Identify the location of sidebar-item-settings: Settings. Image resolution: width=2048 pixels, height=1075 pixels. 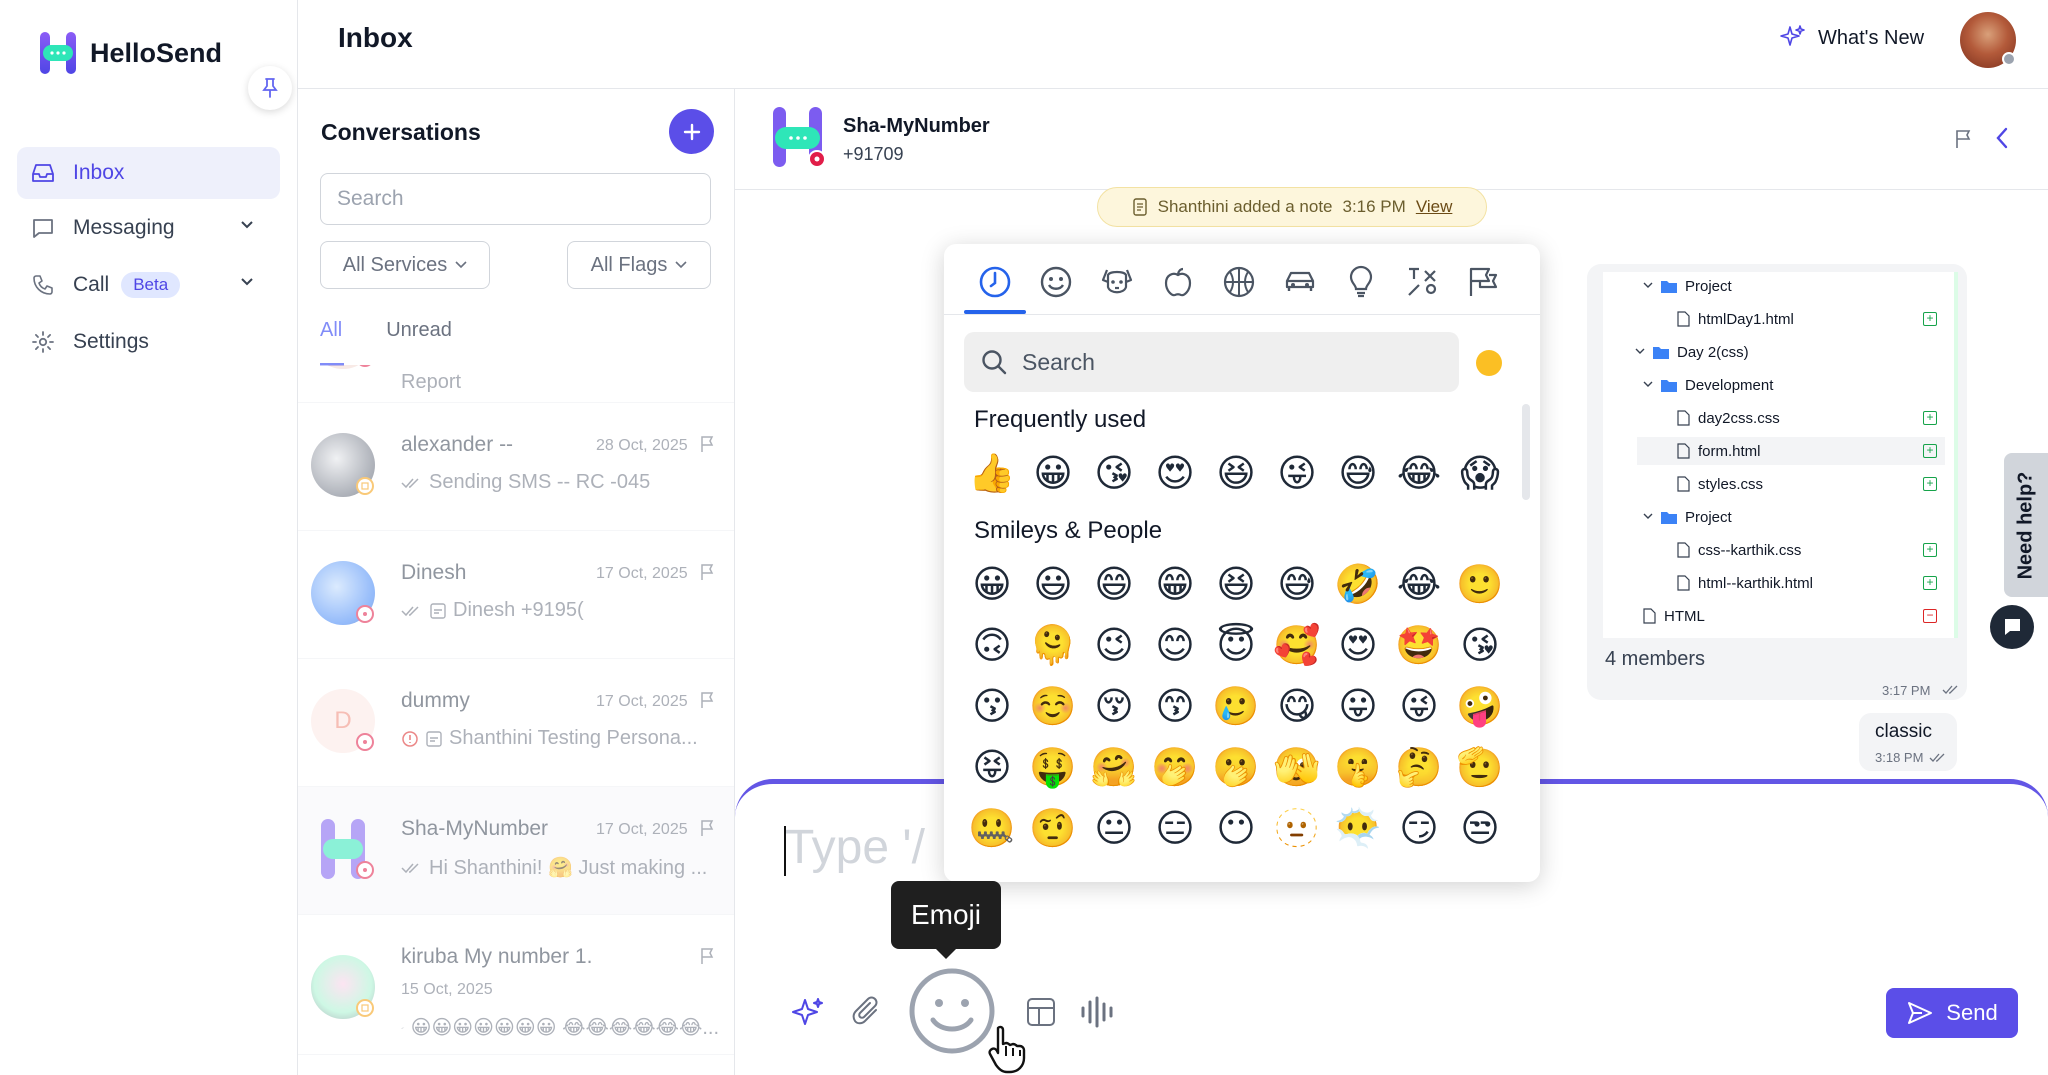
(148, 342).